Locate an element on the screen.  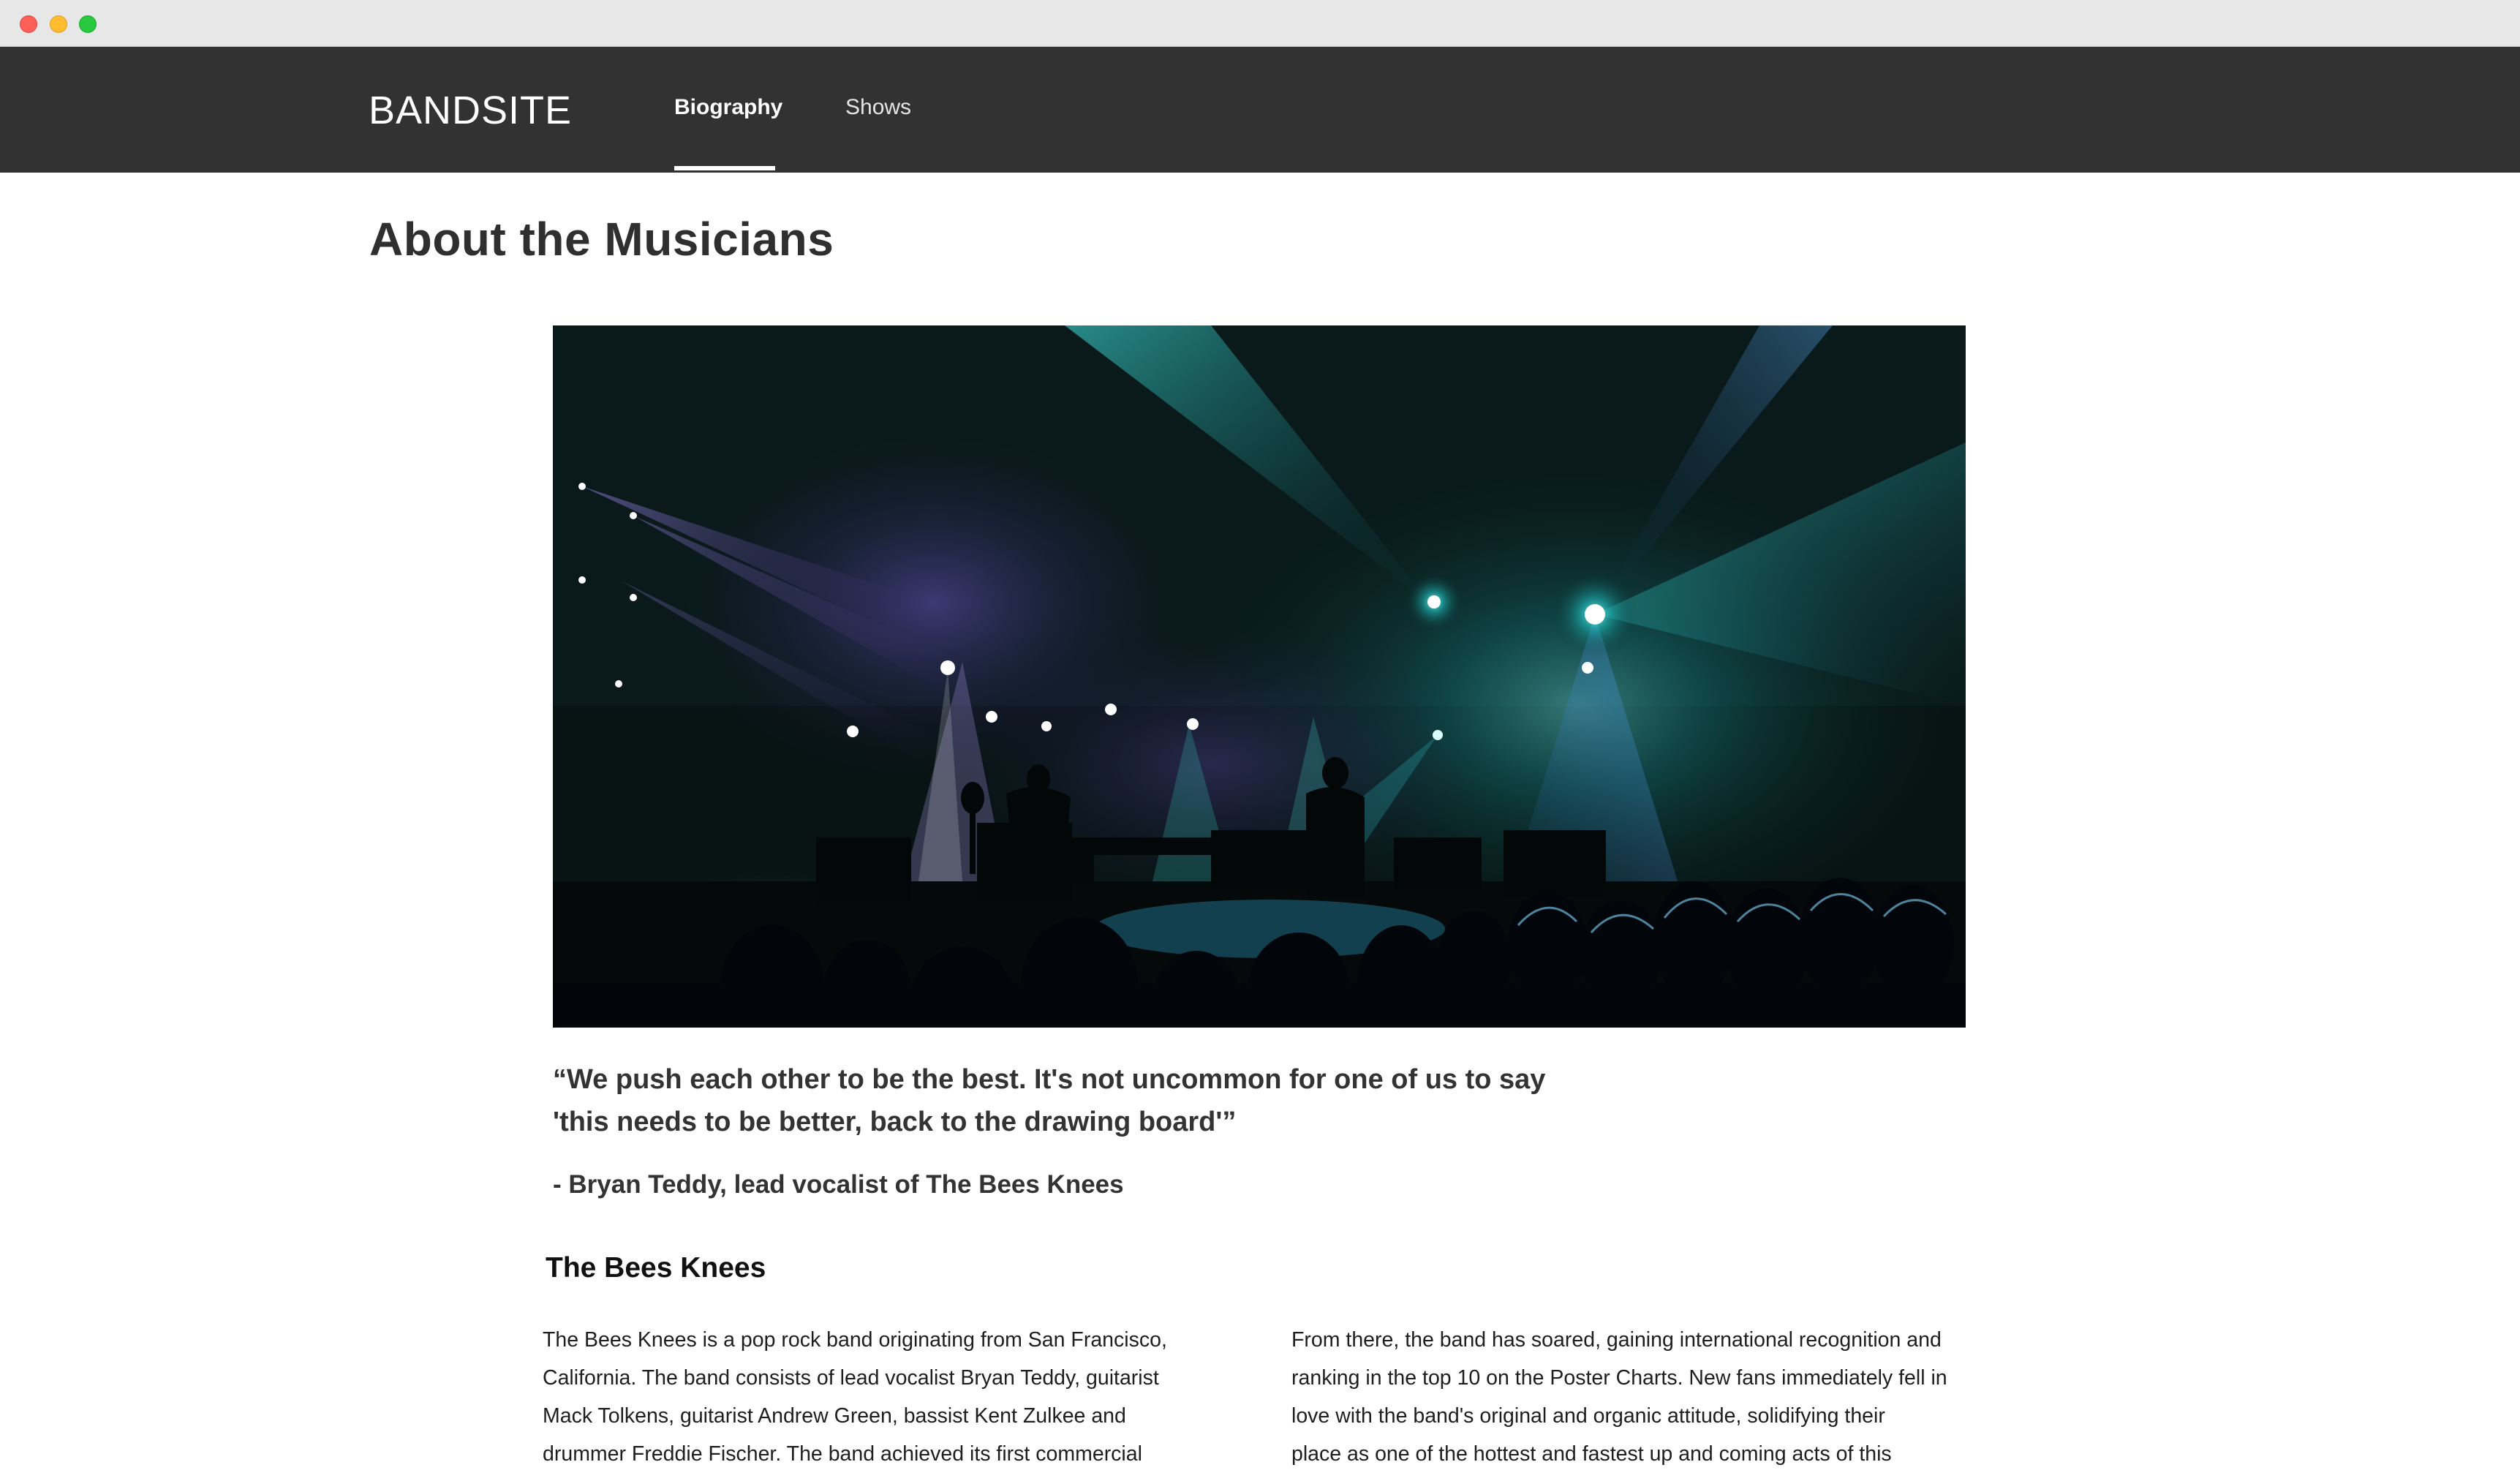
section-title: The Bees Knees is located at coordinates (656, 1268).